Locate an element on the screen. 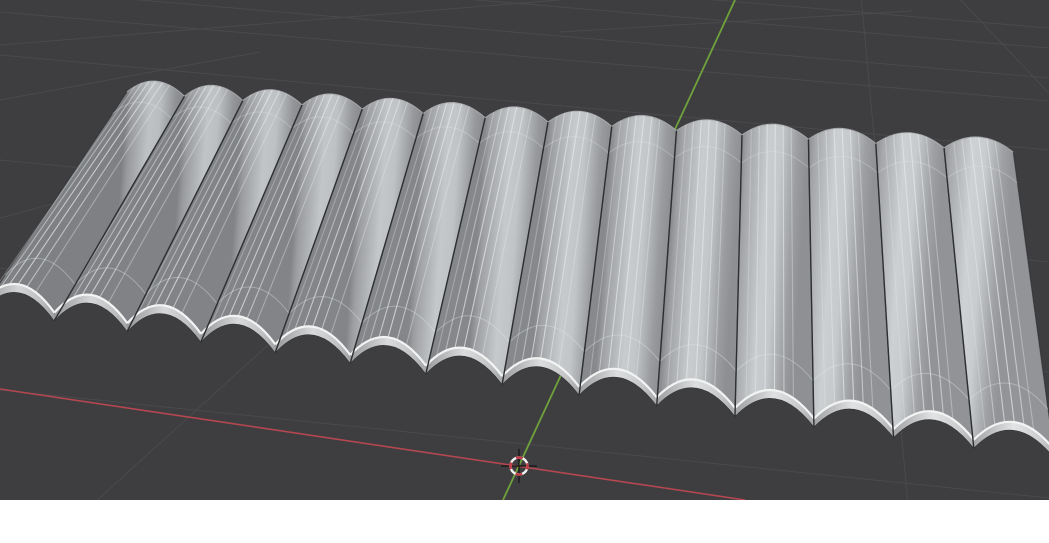 Image resolution: width=1049 pixels, height=543 pixels. bottom-white-strip is located at coordinates (524, 521).